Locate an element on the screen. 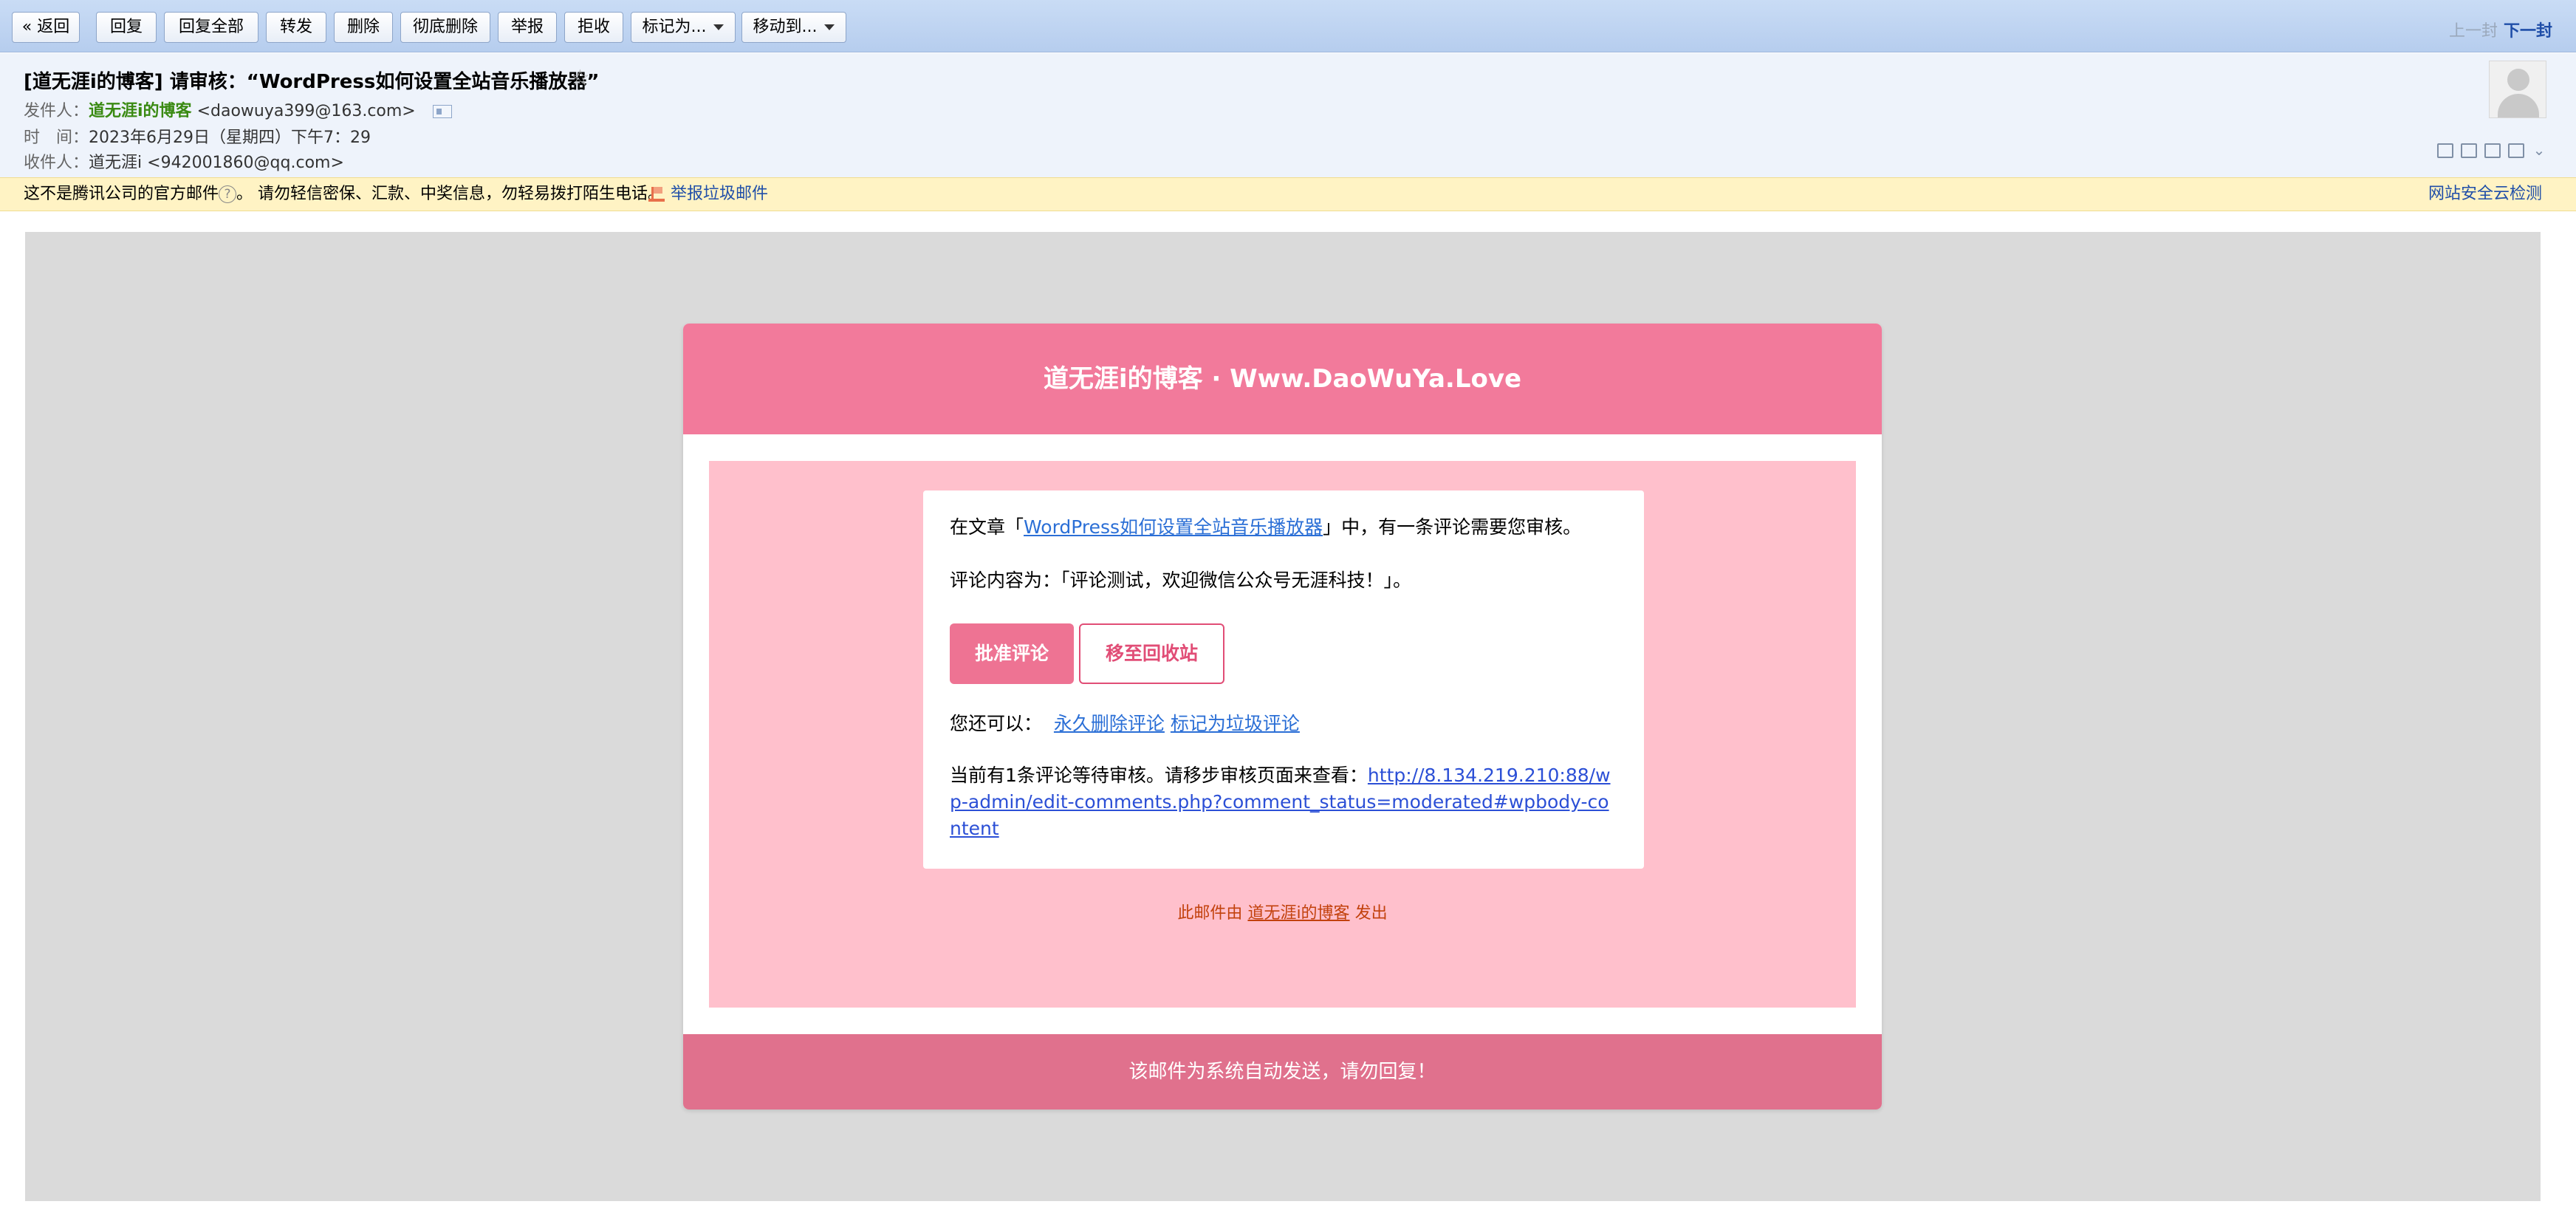  save-icon is located at coordinates (2492, 150).